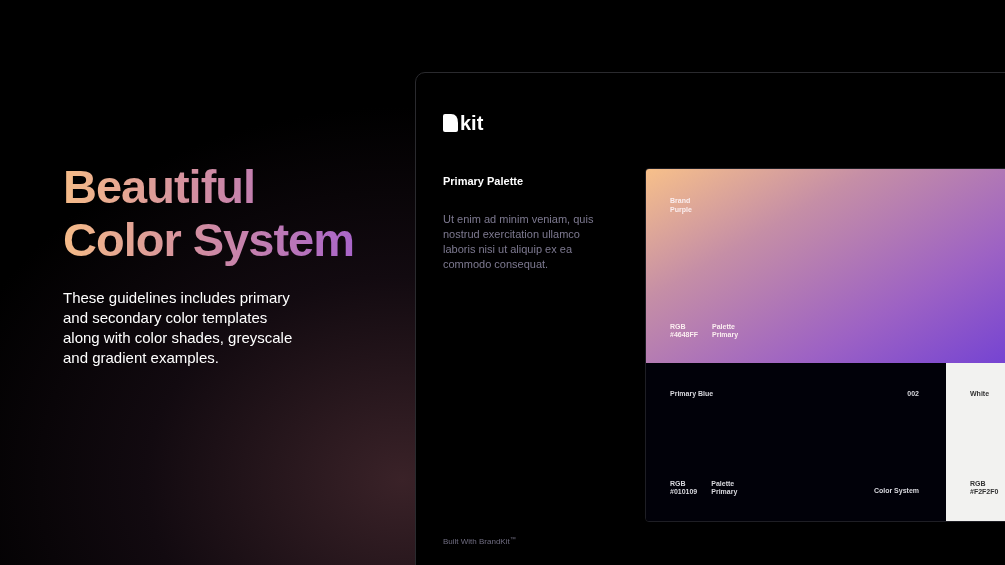 This screenshot has width=1005, height=565. What do you see at coordinates (479, 542) in the screenshot?
I see `footer-text: Built With BrandKit$^{™}$` at bounding box center [479, 542].